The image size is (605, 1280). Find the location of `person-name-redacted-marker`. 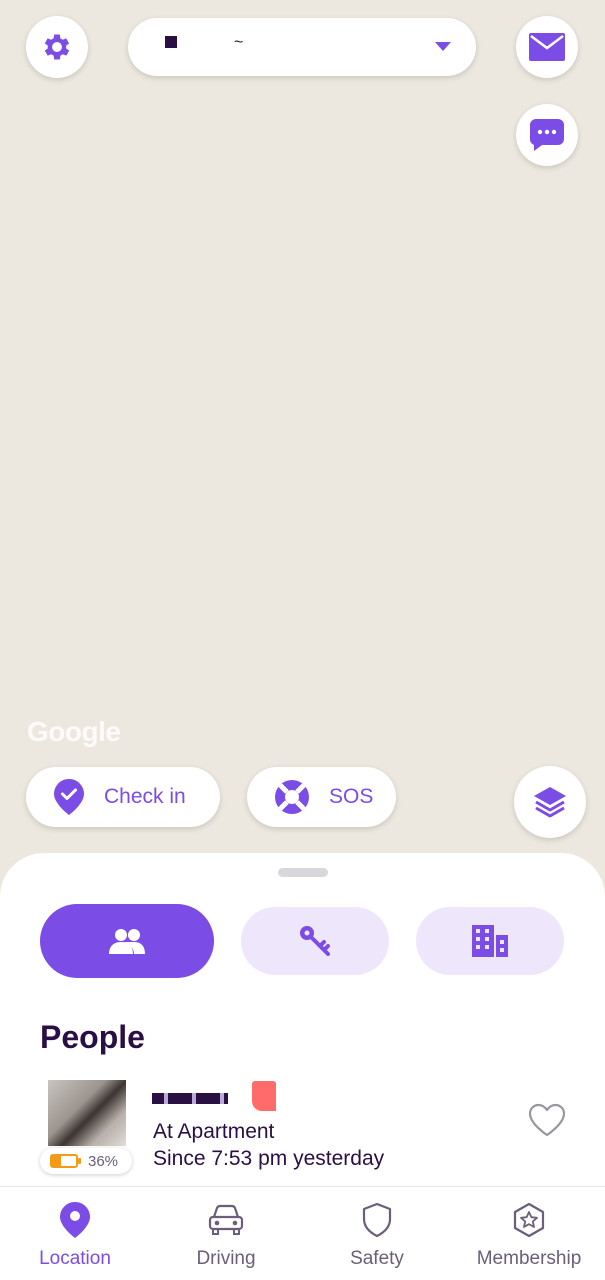

person-name-redacted-marker is located at coordinates (264, 1096).